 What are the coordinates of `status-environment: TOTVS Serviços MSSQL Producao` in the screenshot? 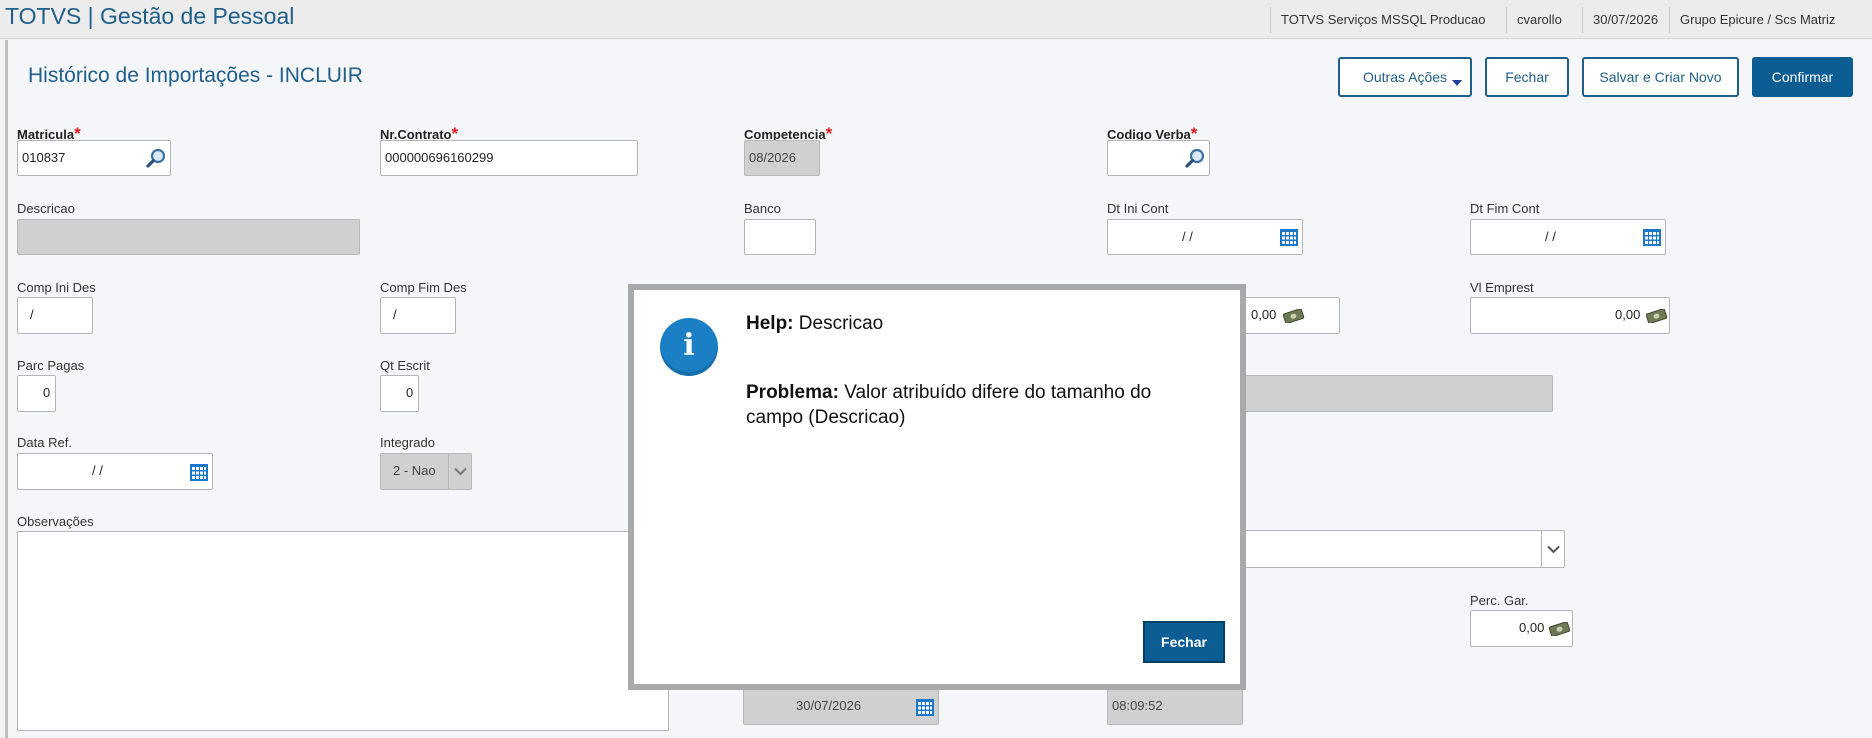 It's located at (1388, 20).